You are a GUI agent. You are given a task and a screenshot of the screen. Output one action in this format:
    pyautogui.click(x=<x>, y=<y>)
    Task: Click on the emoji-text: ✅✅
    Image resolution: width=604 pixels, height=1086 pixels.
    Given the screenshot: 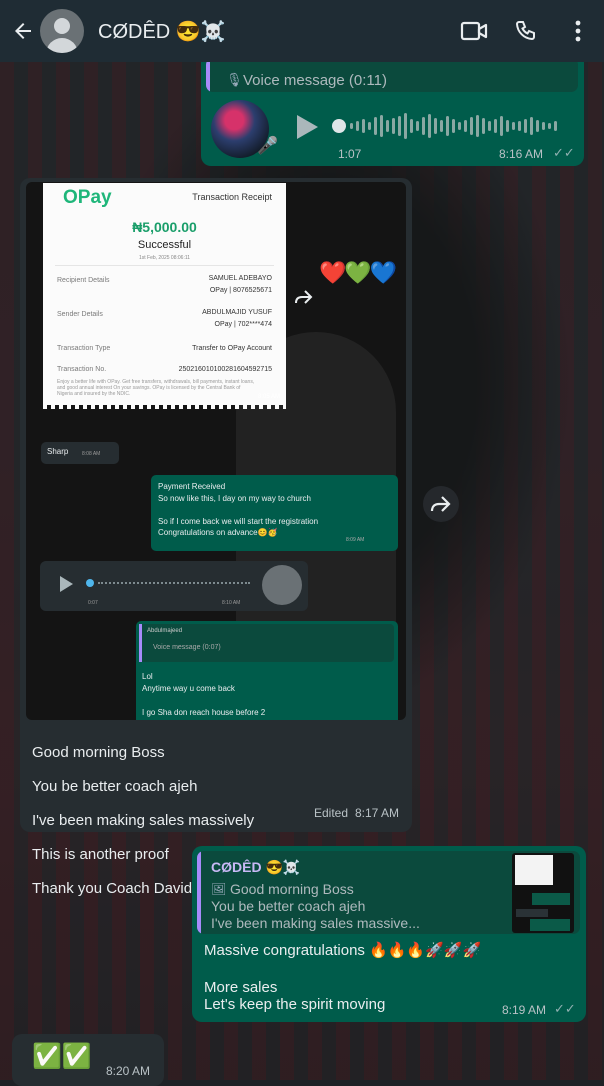 What is the action you would take?
    pyautogui.click(x=62, y=1056)
    